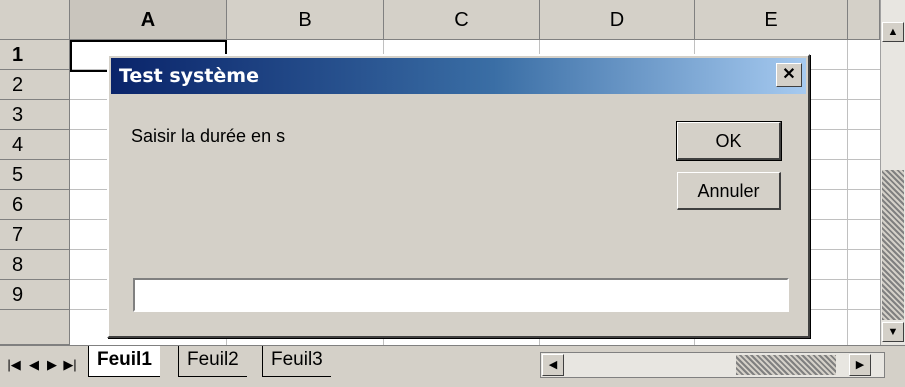  Describe the element at coordinates (458, 76) in the screenshot. I see `dialog-titlebar: Test système ✕` at that location.